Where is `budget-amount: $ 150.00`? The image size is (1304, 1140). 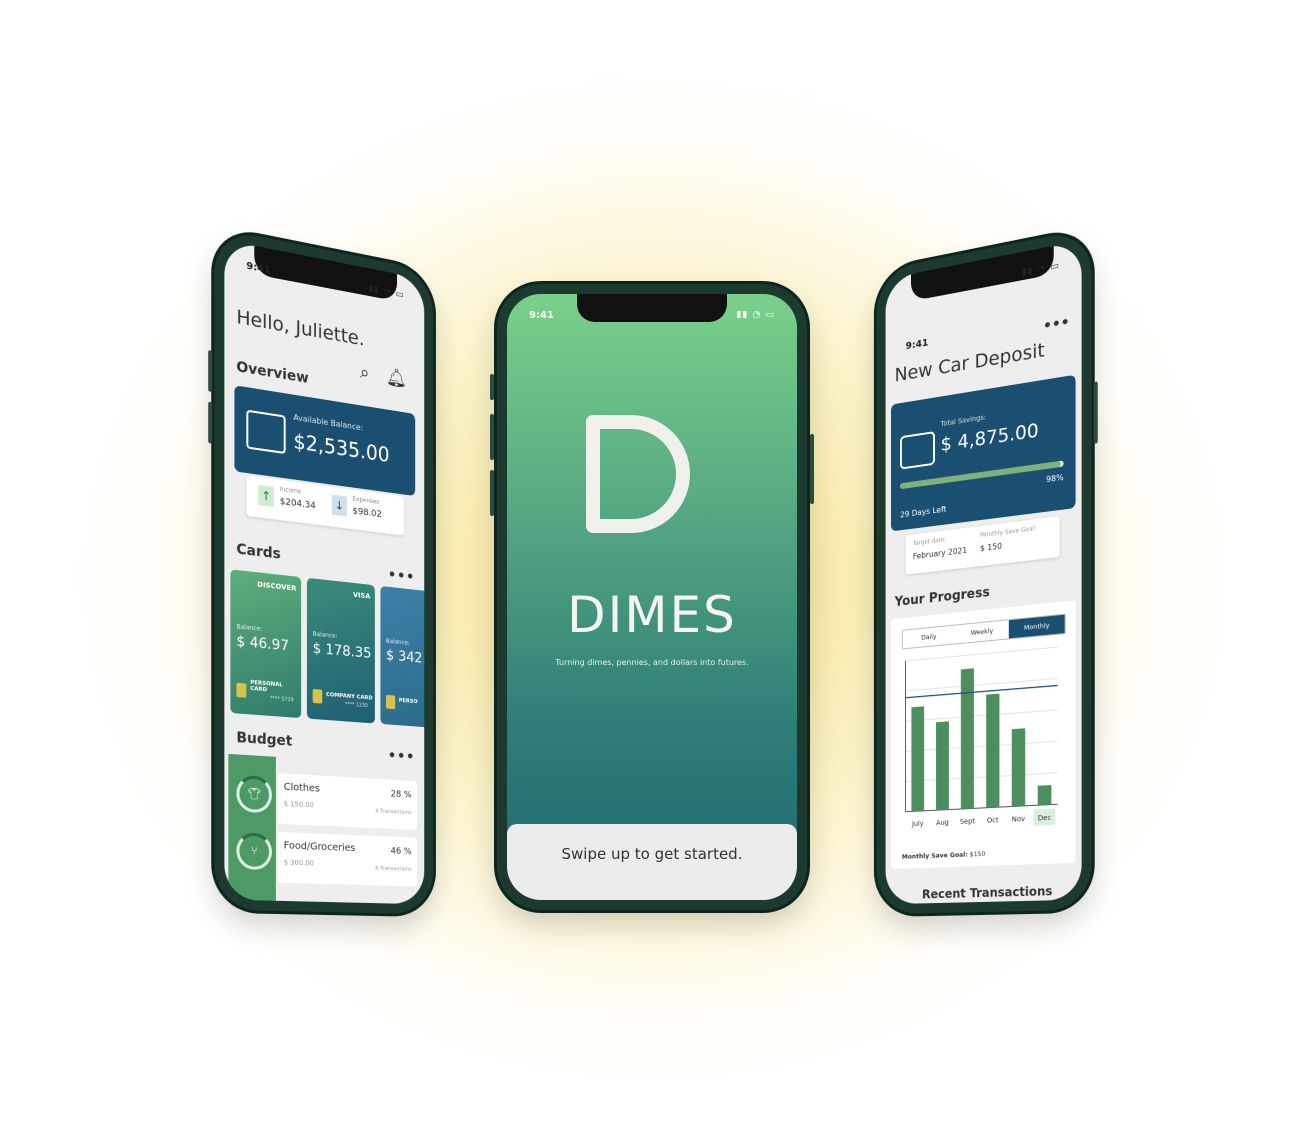 budget-amount: $ 150.00 is located at coordinates (298, 804).